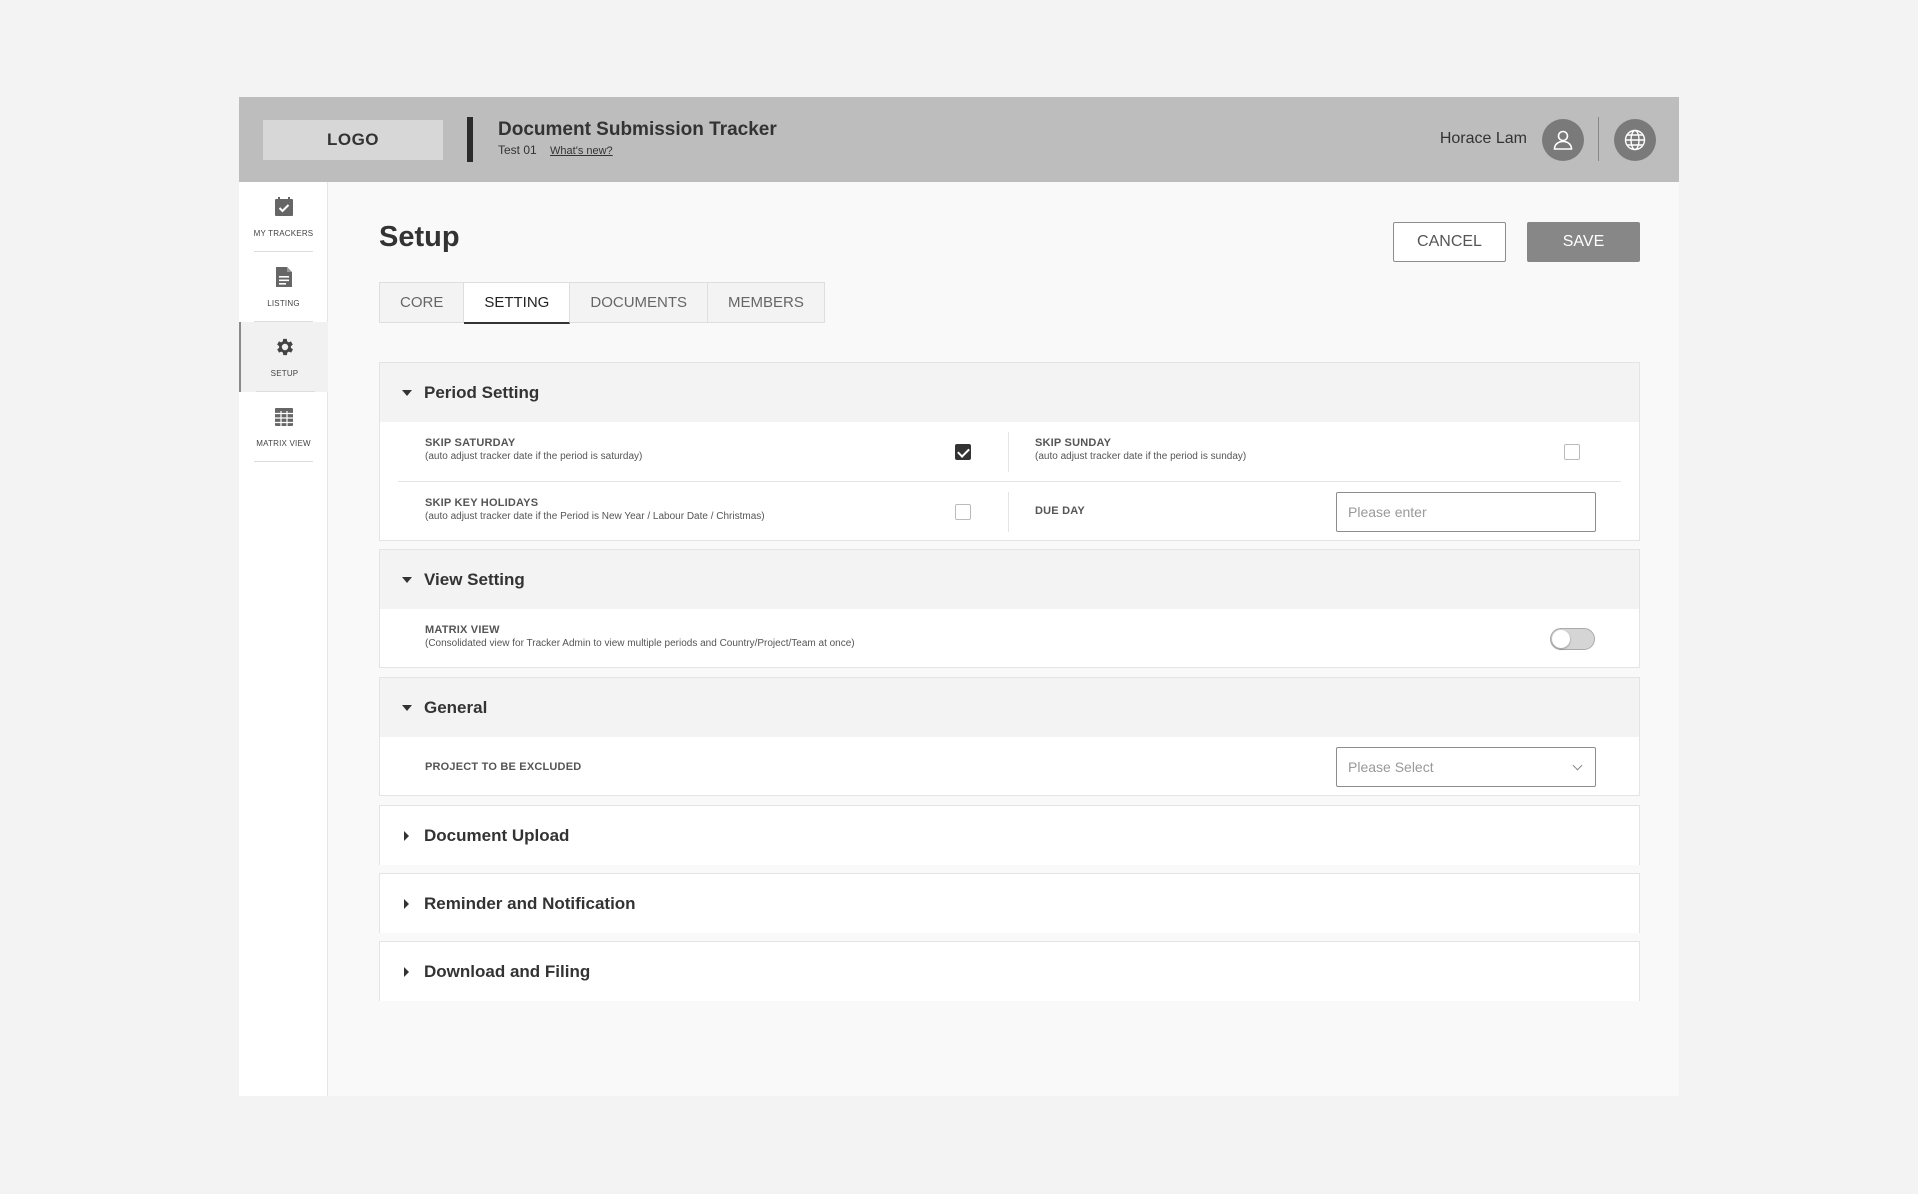 This screenshot has height=1194, width=1918. Describe the element at coordinates (963, 512) in the screenshot. I see `skip-holidays-checkbox` at that location.